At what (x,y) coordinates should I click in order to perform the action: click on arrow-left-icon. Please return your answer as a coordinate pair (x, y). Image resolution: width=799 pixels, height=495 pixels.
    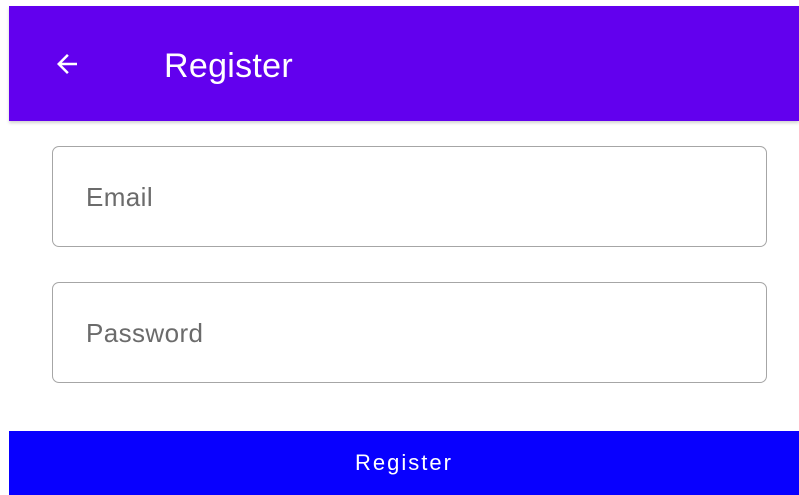
    Looking at the image, I should click on (67, 64).